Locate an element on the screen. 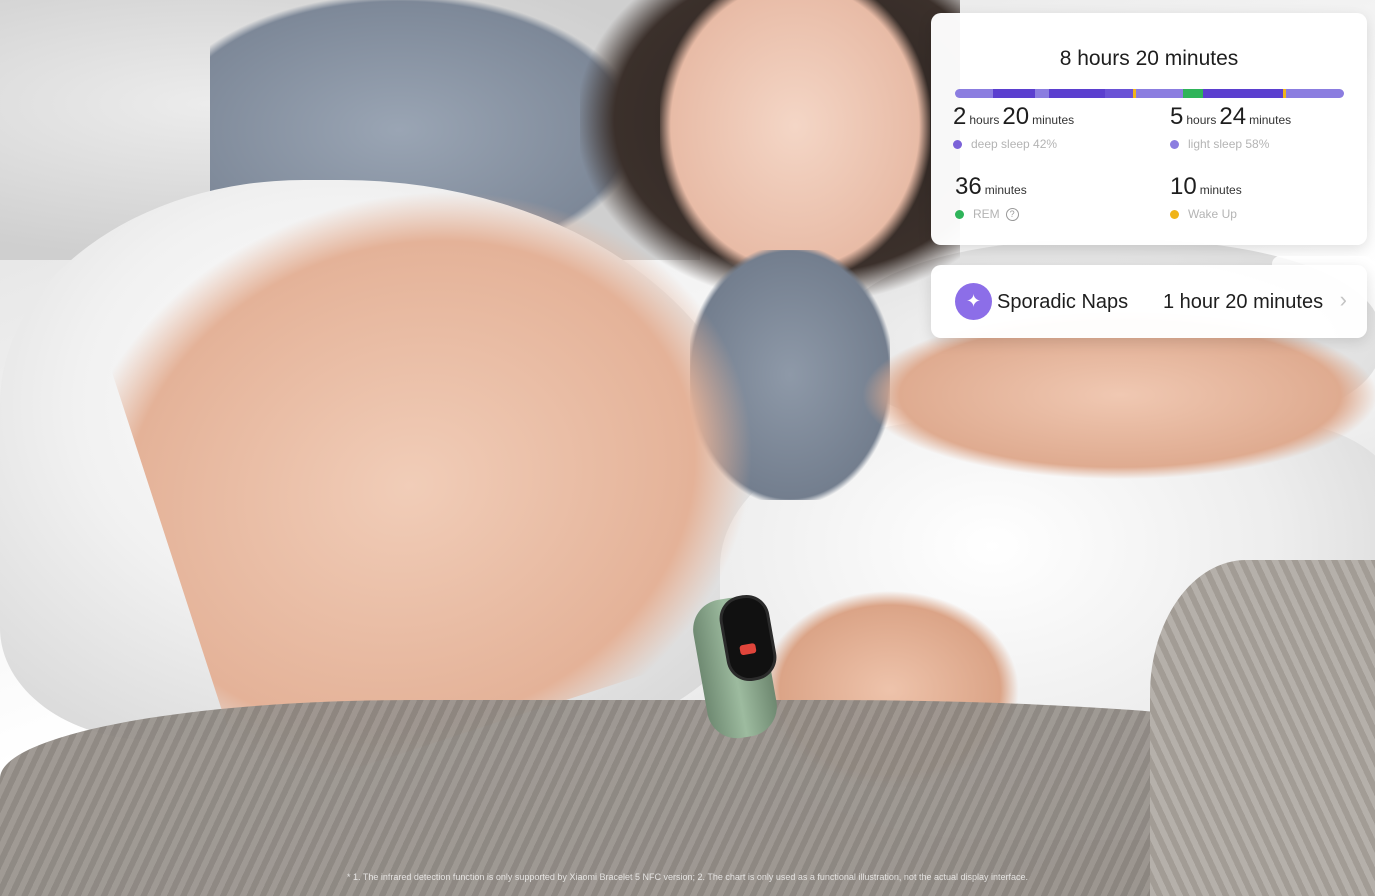 This screenshot has height=896, width=1375. knit-blanket-right is located at coordinates (1262, 728).